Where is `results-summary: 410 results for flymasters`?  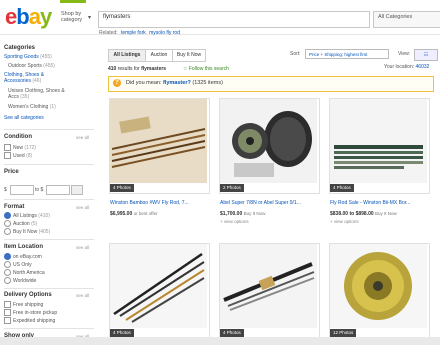 results-summary: 410 results for flymasters is located at coordinates (137, 69).